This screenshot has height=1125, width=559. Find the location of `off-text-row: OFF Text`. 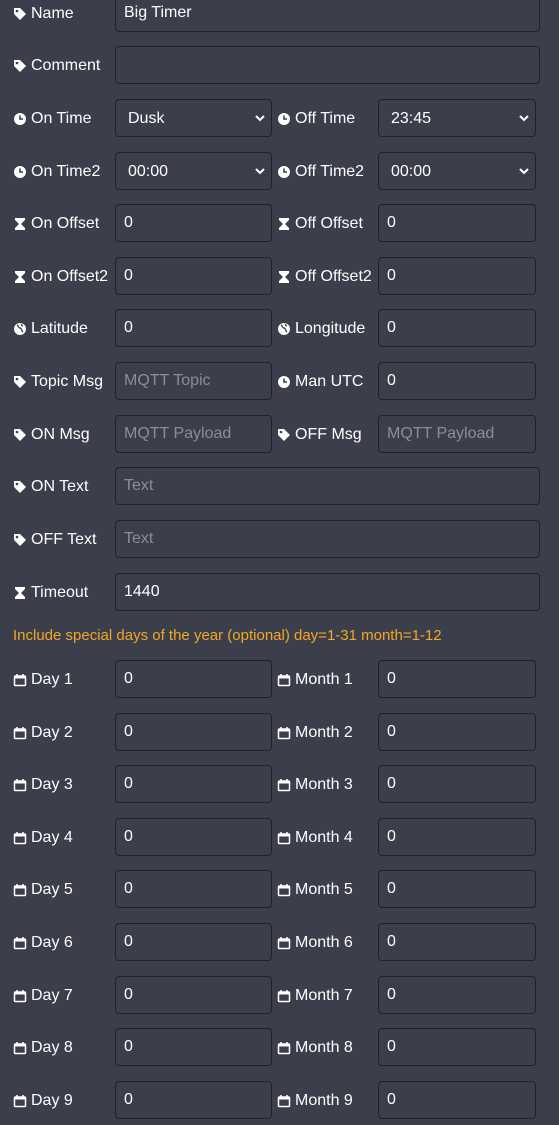

off-text-row: OFF Text is located at coordinates (279, 540).